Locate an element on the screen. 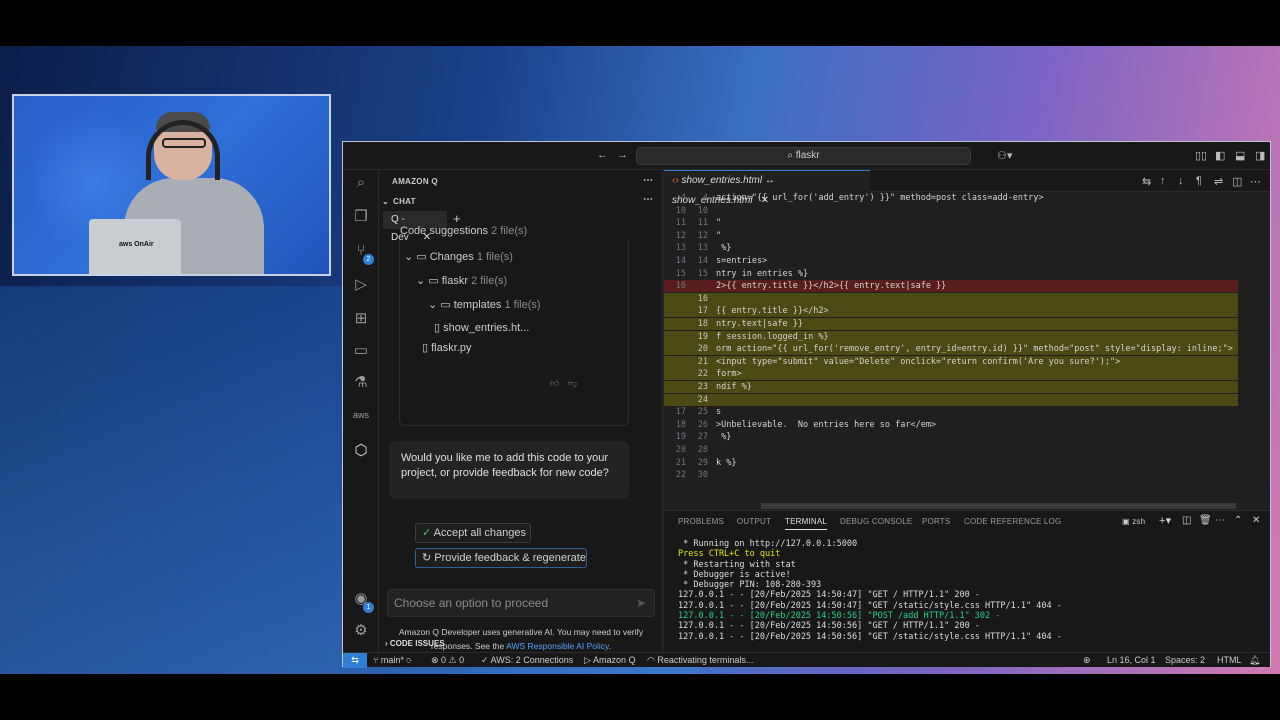 The image size is (1280, 720). tree-item-flaskr: ⌄ ▭ flaskr 2 file(s) is located at coordinates (461, 280).